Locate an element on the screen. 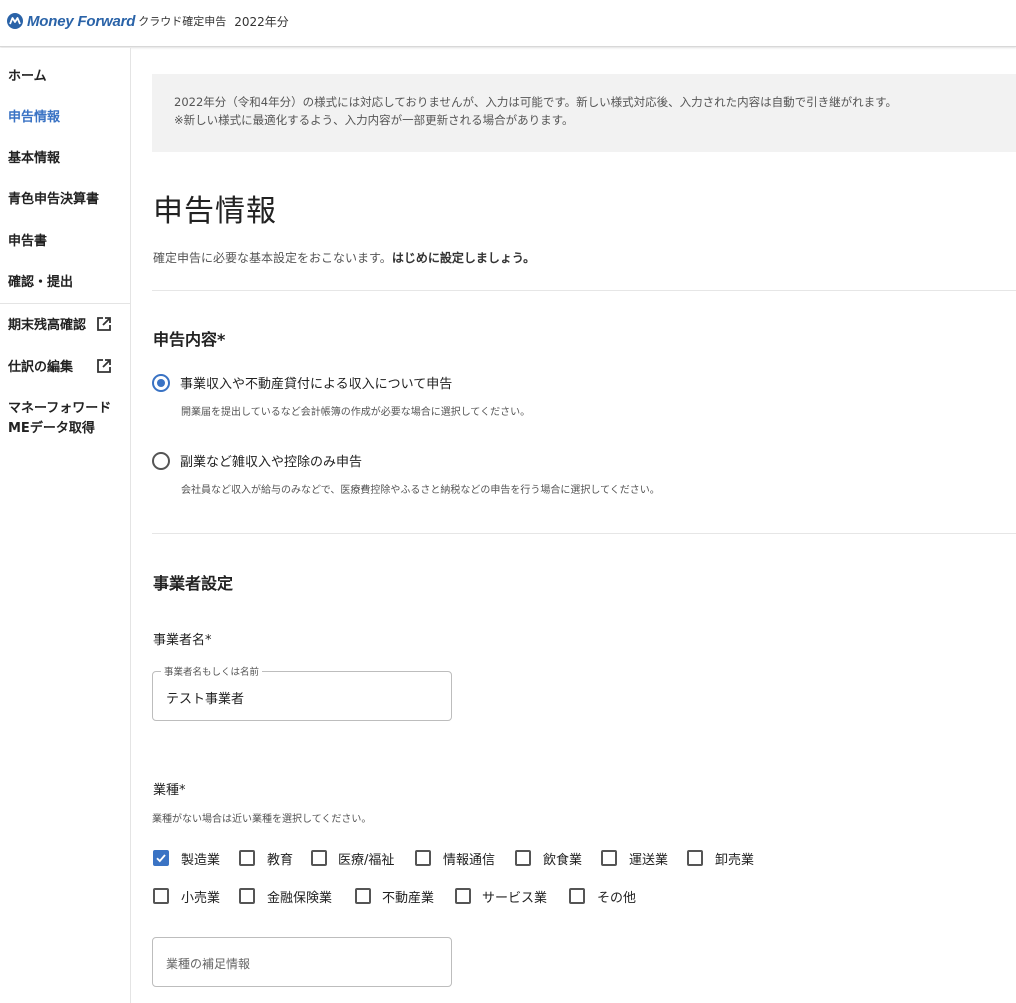  industry-checkbox-wholesale is located at coordinates (695, 858).